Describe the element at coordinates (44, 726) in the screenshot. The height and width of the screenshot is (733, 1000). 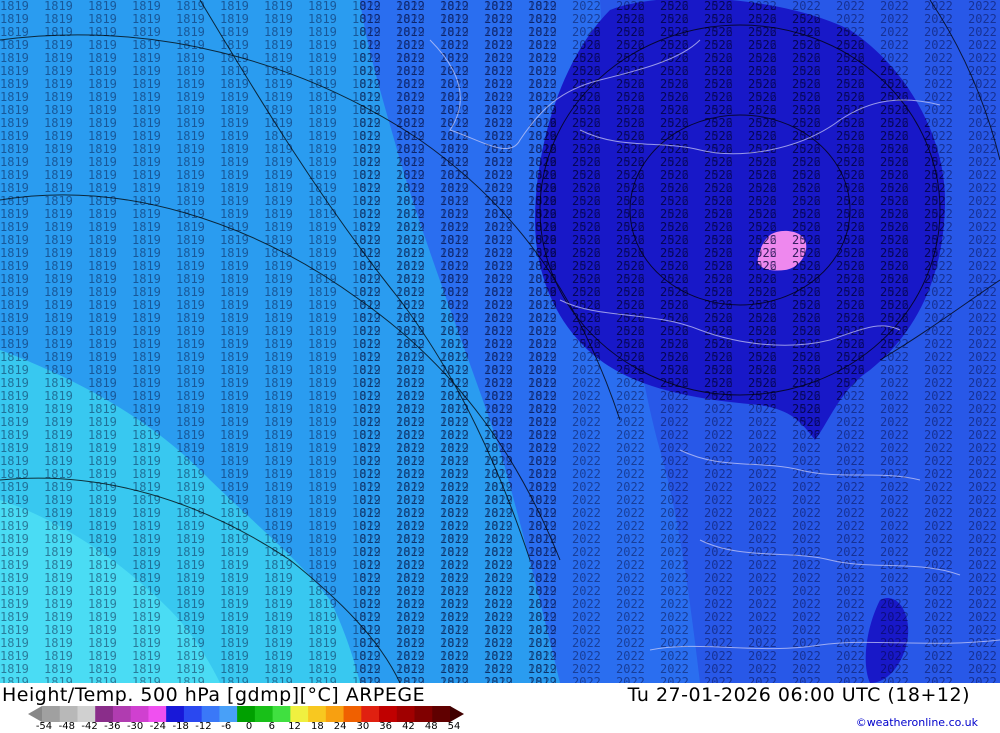
I see `colorbar-tick-label: -54` at that location.